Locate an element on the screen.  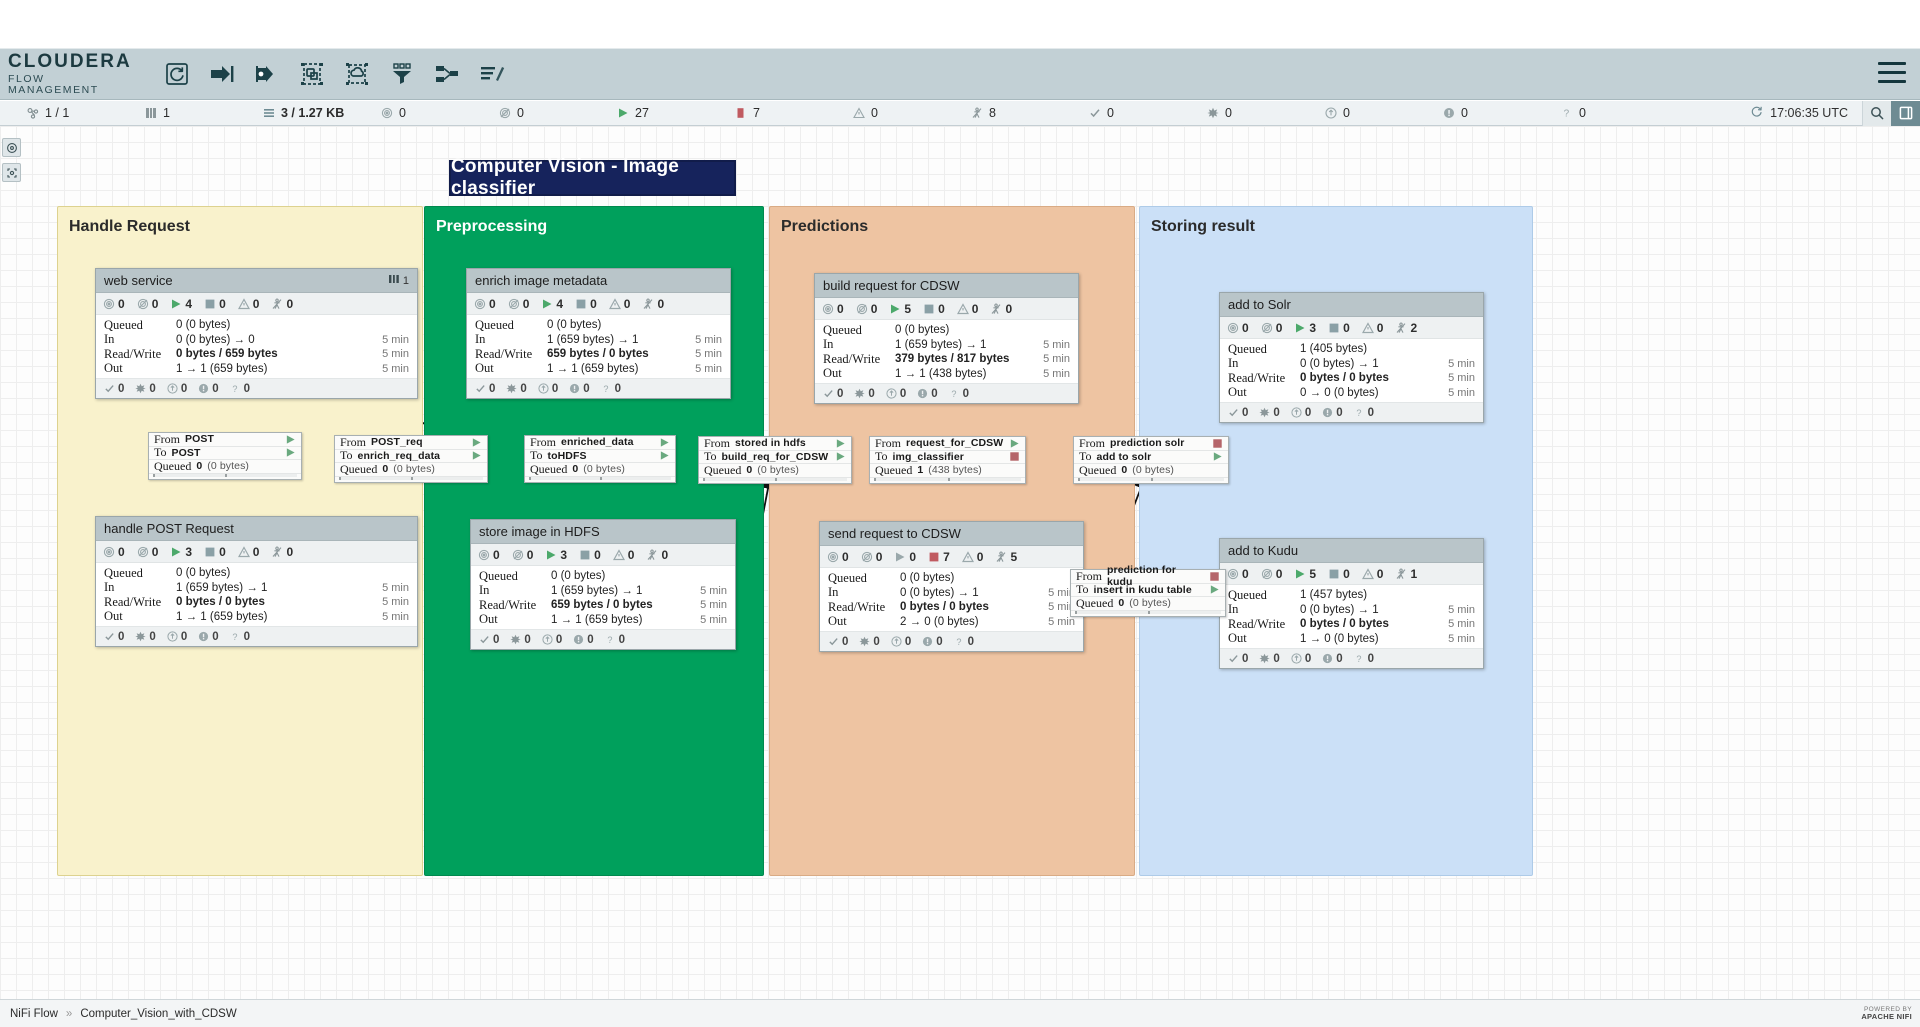
foot-asterisk: 0 is located at coordinates (516, 389).